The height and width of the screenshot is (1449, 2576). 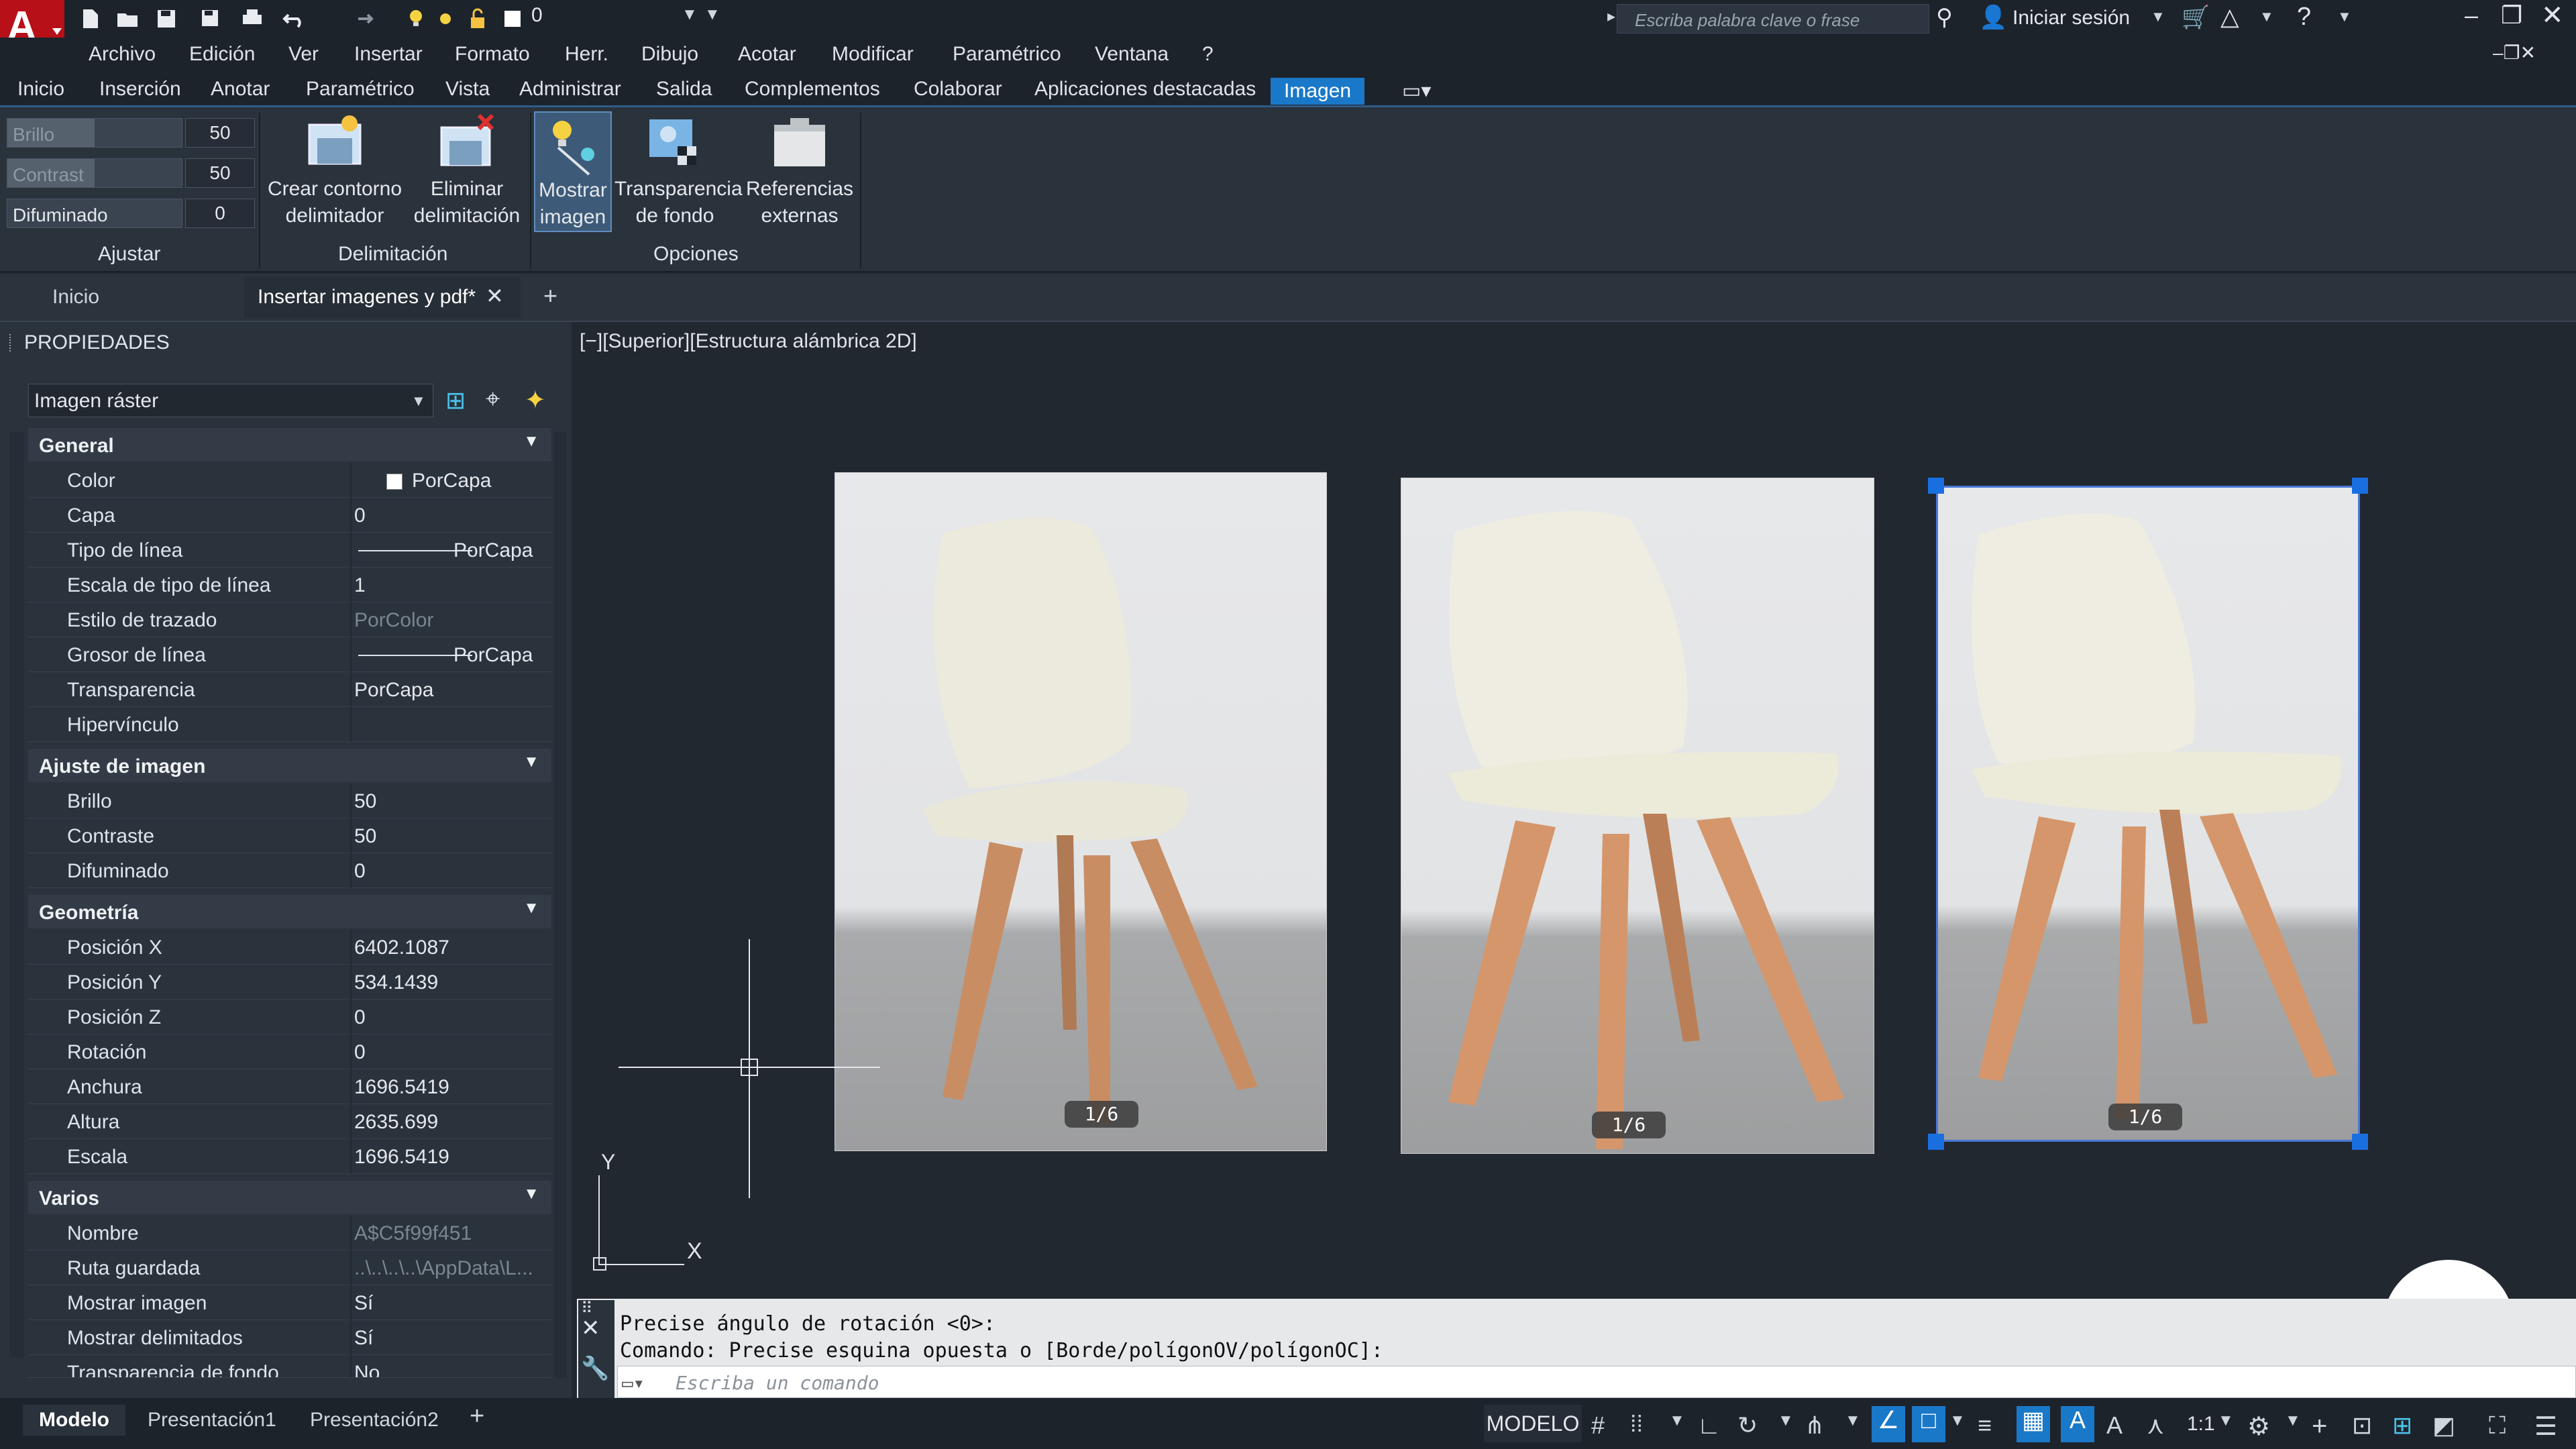 What do you see at coordinates (2158, 16) in the screenshot?
I see `signin-arrow-icon: ▼` at bounding box center [2158, 16].